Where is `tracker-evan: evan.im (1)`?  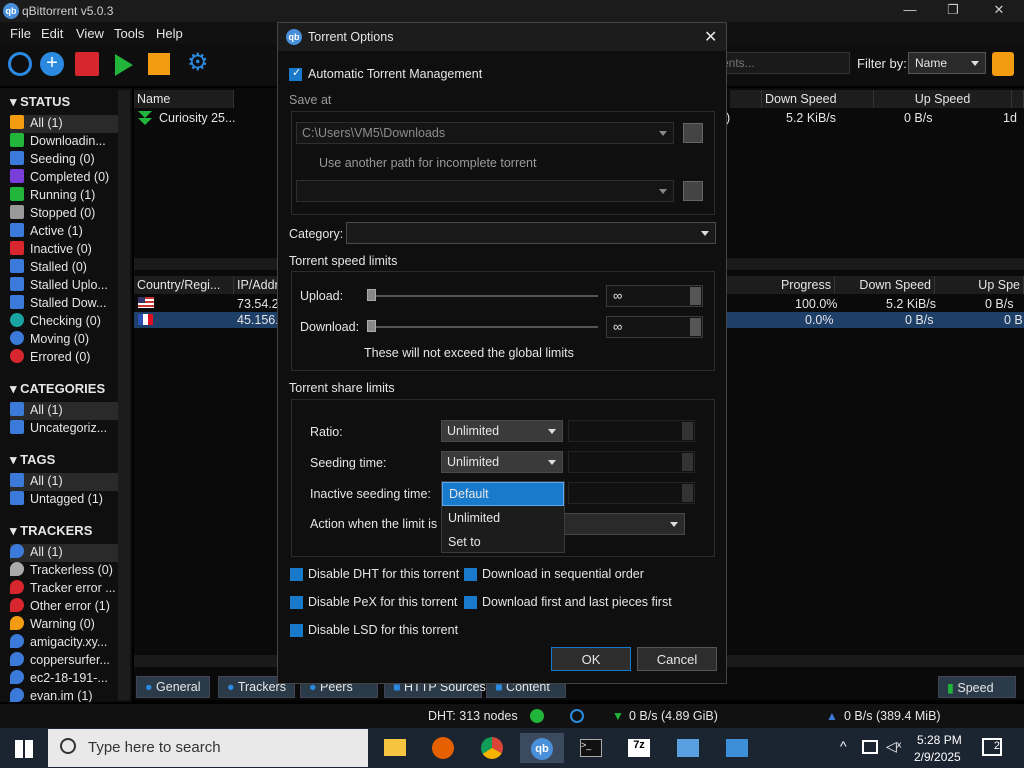
tracker-evan: evan.im (1) is located at coordinates (64, 695).